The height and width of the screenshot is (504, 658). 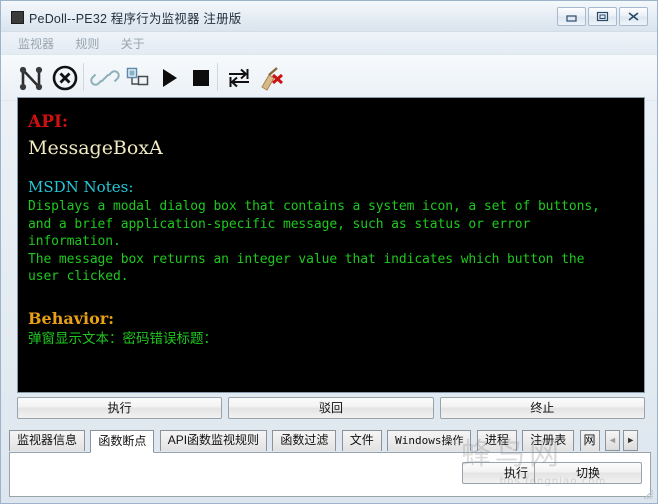 What do you see at coordinates (648, 494) in the screenshot?
I see `resize-grip` at bounding box center [648, 494].